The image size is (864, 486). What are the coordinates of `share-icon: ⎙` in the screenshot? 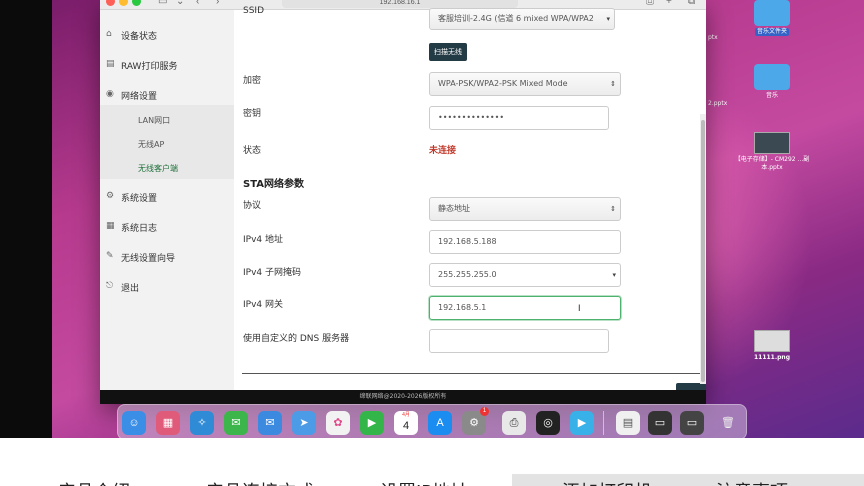 It's located at (650, 3).